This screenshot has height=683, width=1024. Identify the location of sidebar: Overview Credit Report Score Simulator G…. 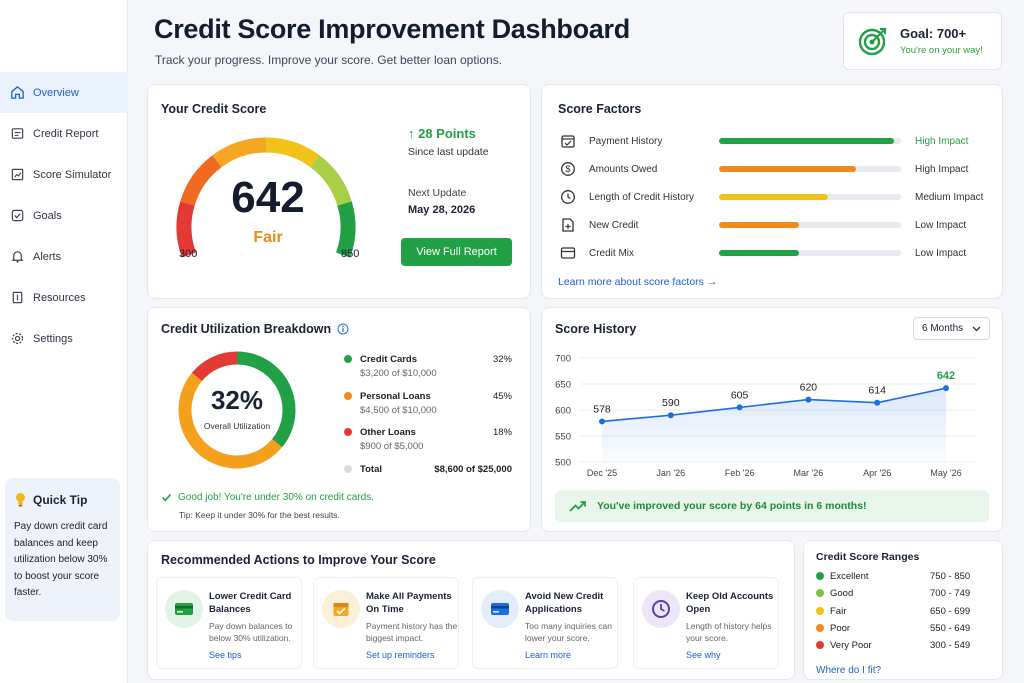
(64, 341).